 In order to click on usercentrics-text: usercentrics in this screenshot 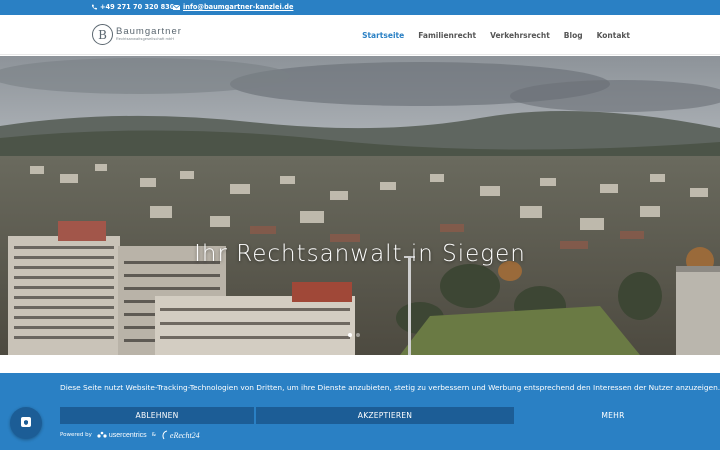, I will do `click(127, 435)`.